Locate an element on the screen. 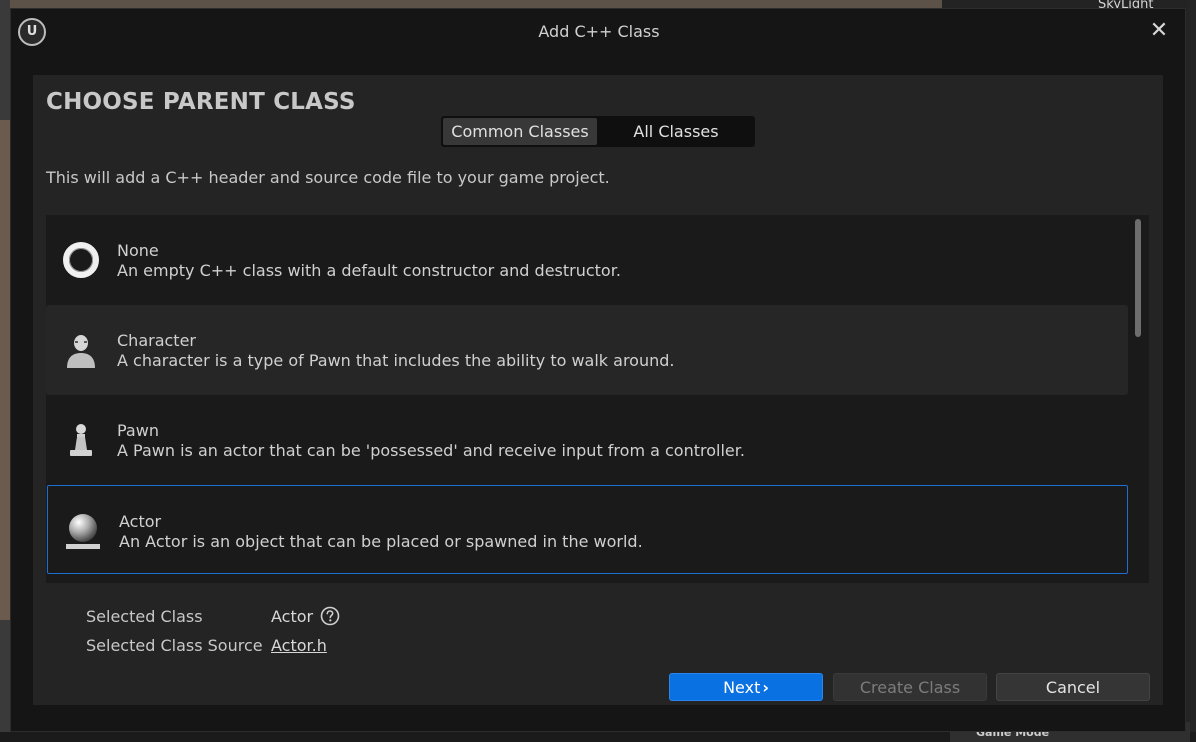 This screenshot has width=1196, height=742. selected-class-source-link: Actor.h is located at coordinates (299, 645).